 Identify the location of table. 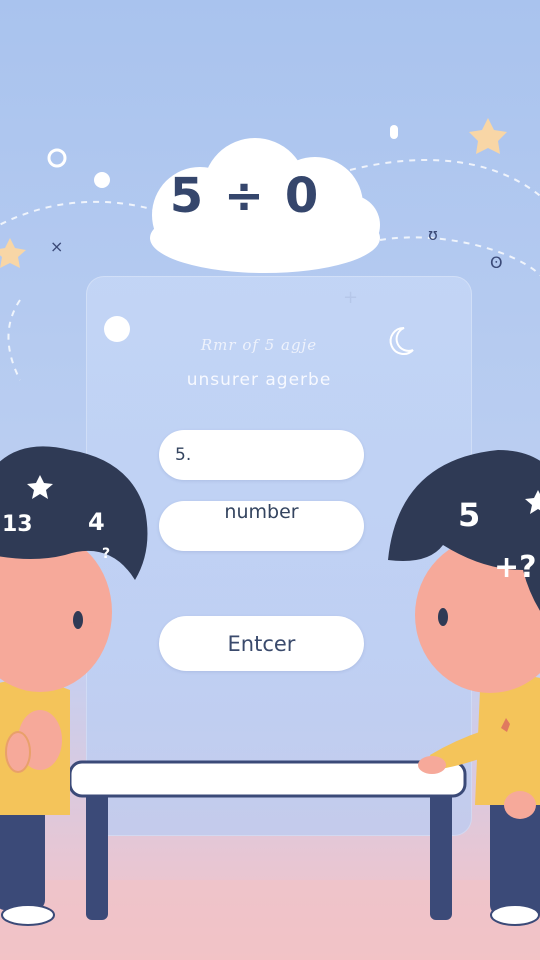
(267, 840).